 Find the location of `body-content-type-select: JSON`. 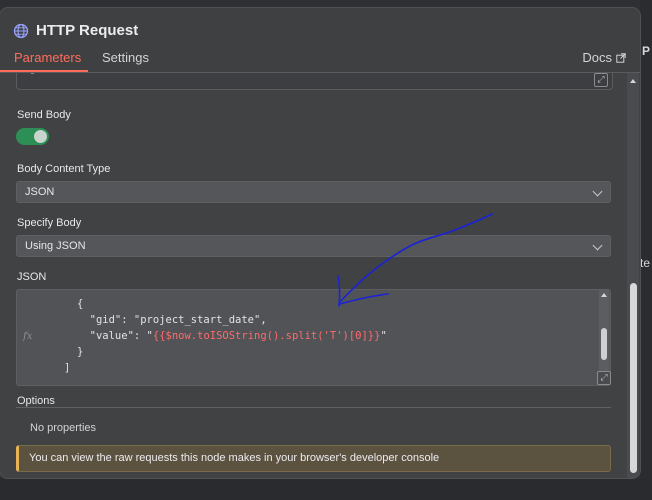

body-content-type-select: JSON is located at coordinates (313, 192).